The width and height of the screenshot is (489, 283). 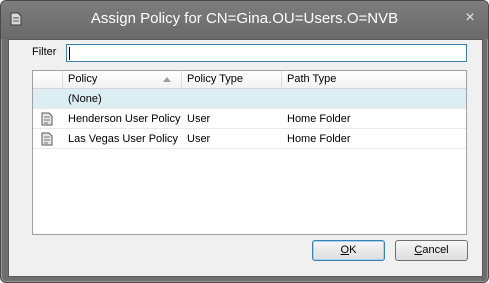 What do you see at coordinates (85, 99) in the screenshot?
I see `policy-cell: (None)` at bounding box center [85, 99].